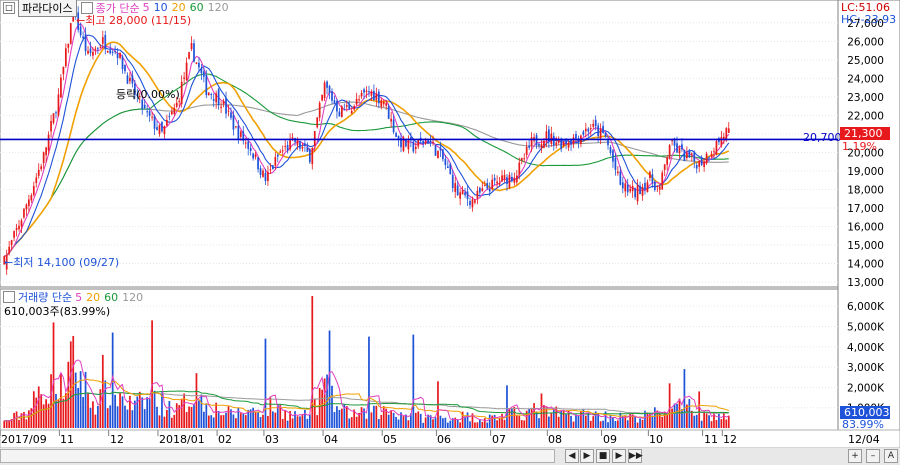 The height and width of the screenshot is (468, 900). I want to click on zoom-out-button: –, so click(873, 456).